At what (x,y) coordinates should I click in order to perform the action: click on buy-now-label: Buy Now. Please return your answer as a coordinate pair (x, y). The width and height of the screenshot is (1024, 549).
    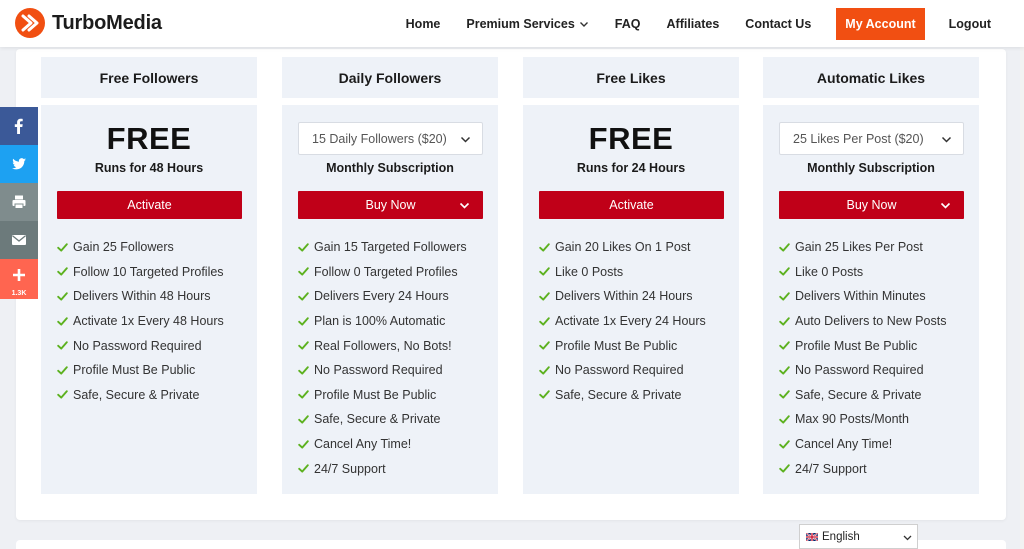
    Looking at the image, I should click on (390, 205).